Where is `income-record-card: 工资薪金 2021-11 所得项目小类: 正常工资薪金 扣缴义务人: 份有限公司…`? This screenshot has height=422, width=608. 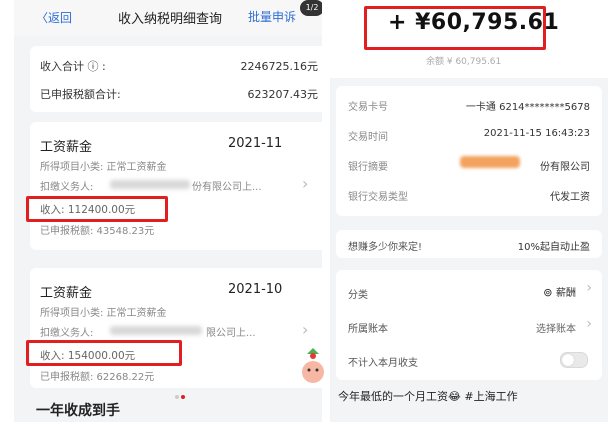 income-record-card: 工资薪金 2021-11 所得项目小类: 正常工资薪金 扣缴义务人: 份有限公司… is located at coordinates (176, 186).